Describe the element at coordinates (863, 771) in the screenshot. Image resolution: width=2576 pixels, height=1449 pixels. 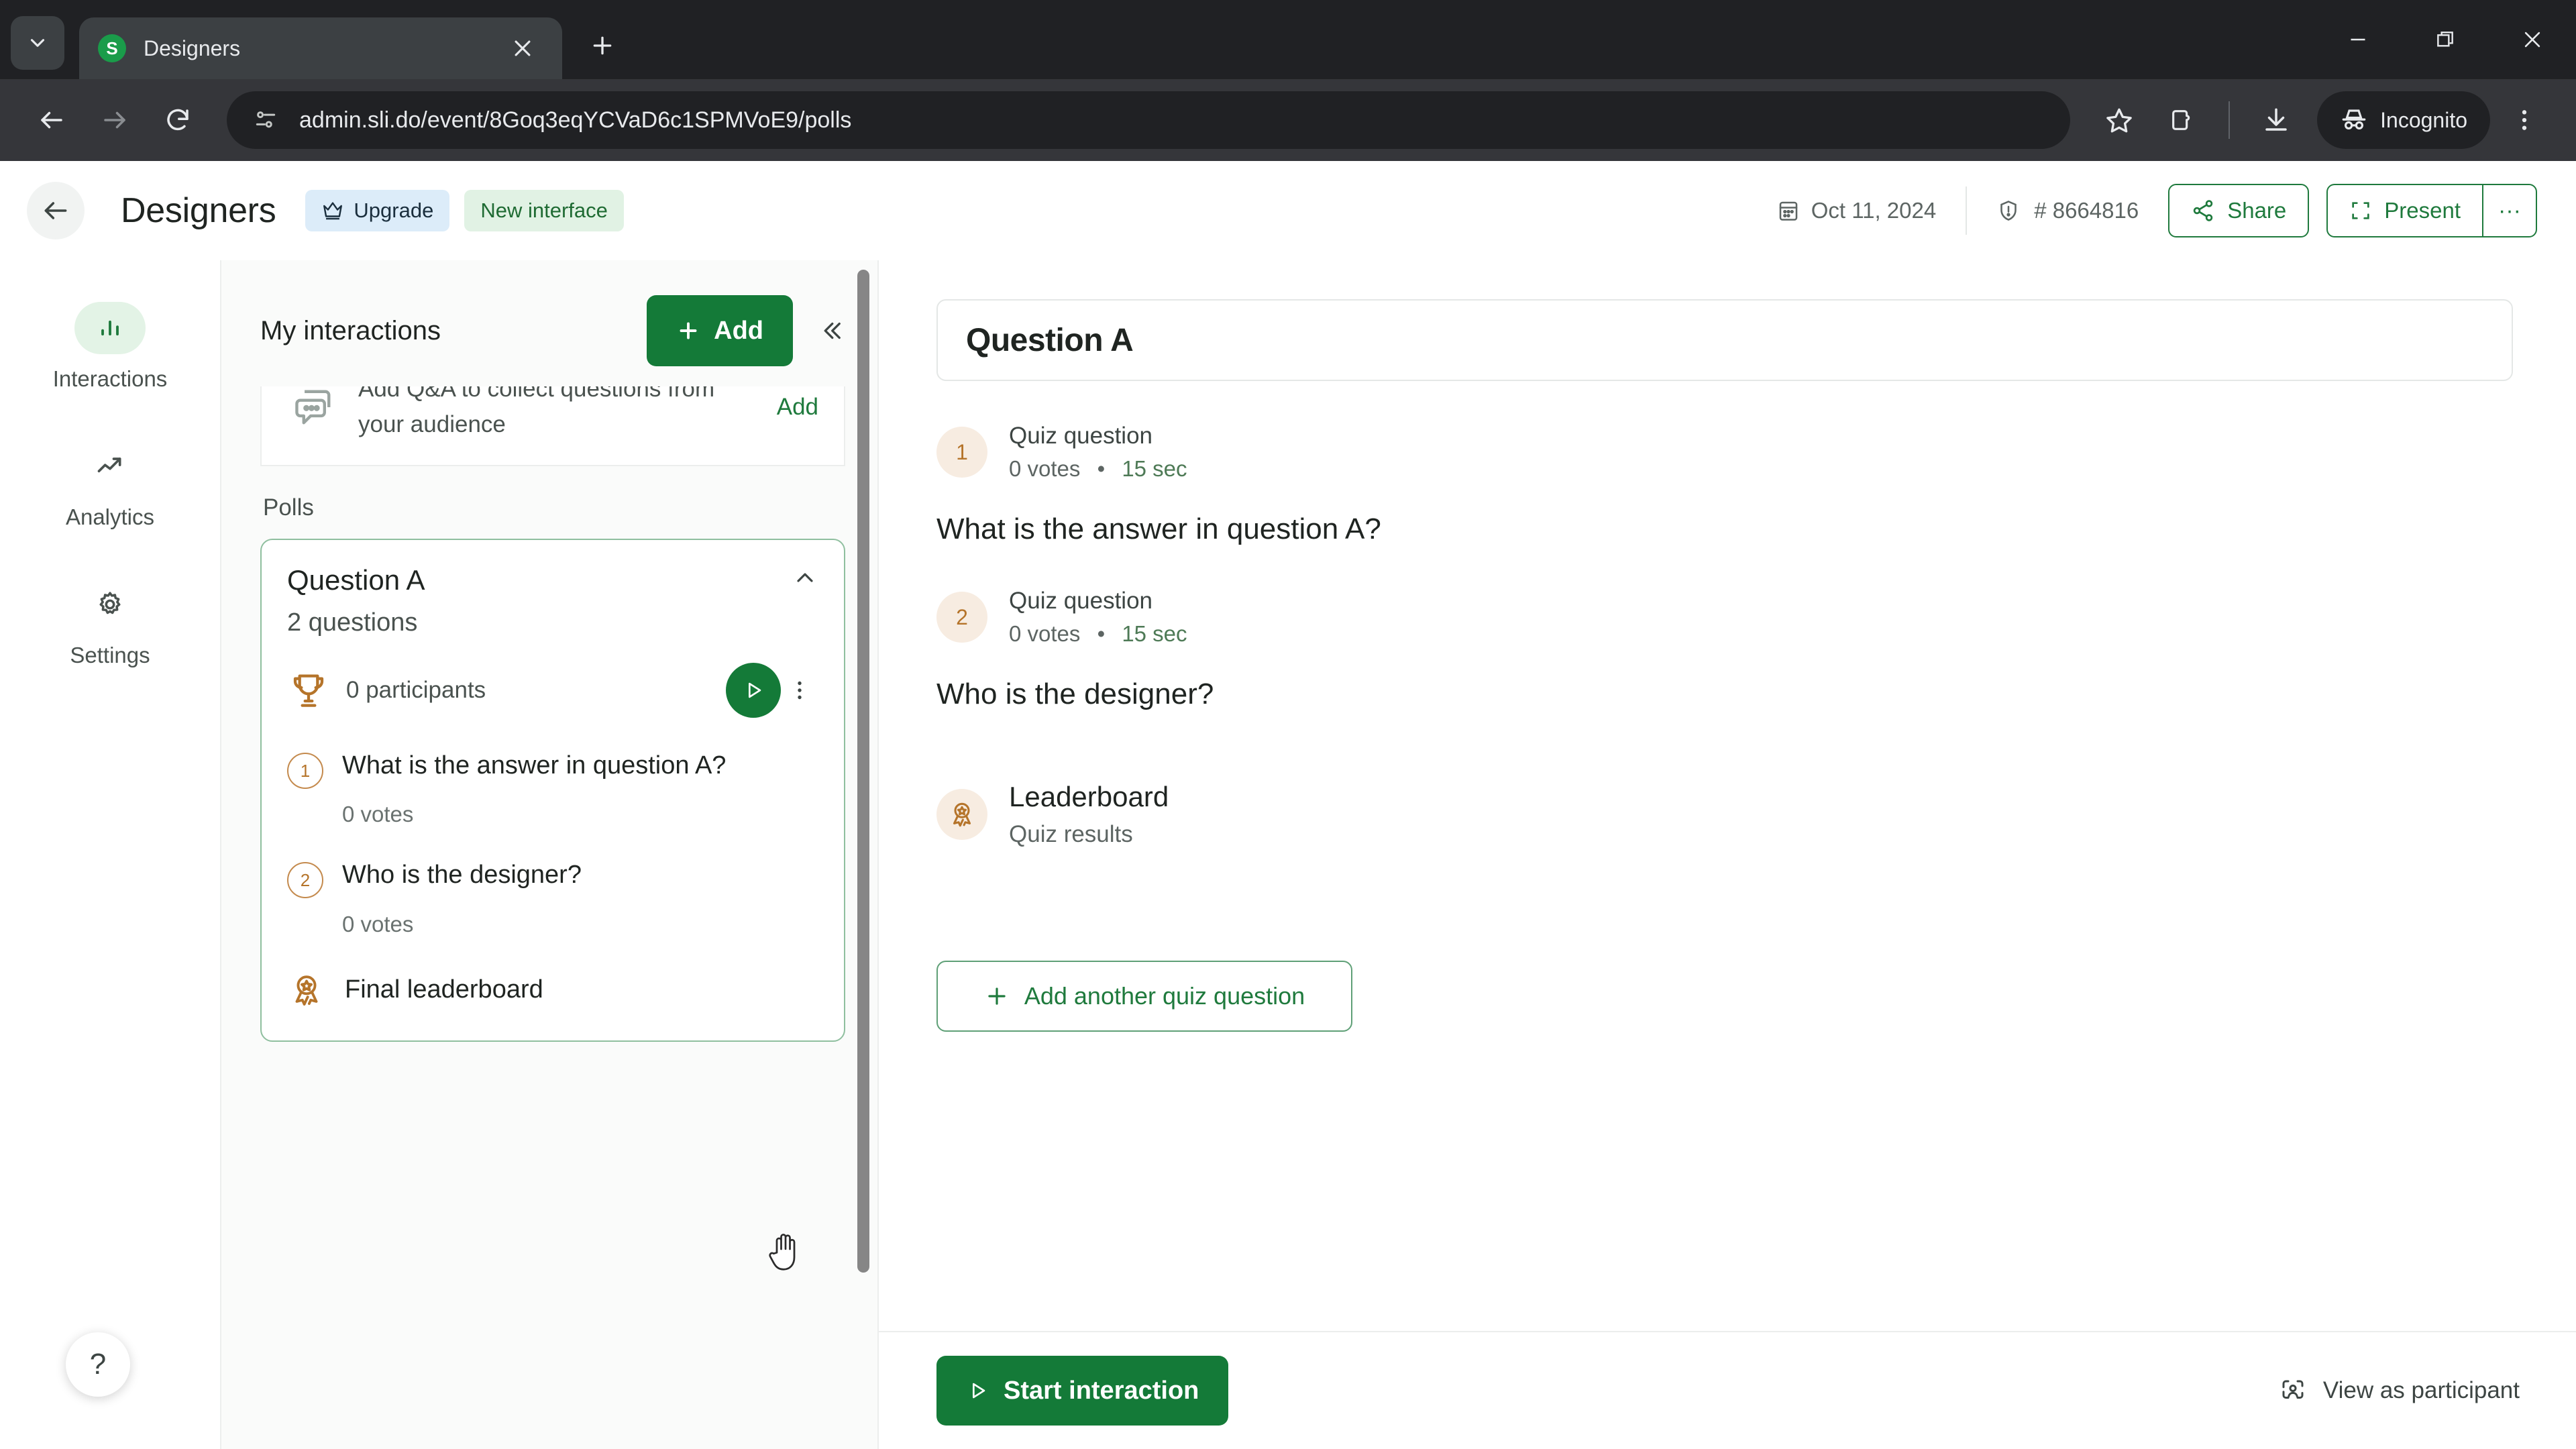
I see `panel-scrollbar-thumb` at that location.